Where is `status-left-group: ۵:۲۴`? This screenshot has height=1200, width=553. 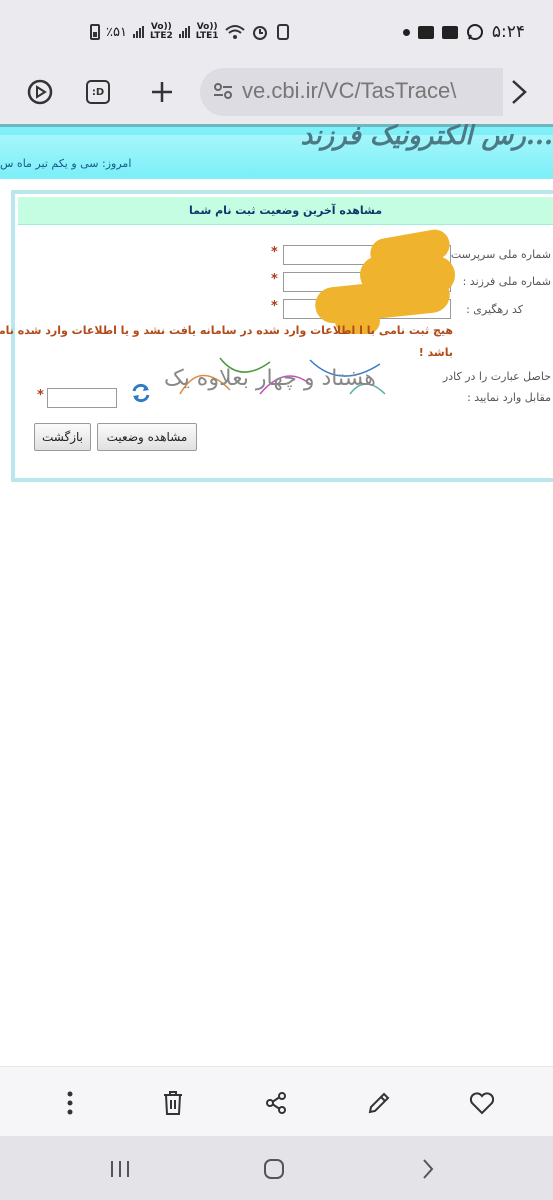
status-left-group: ۵:۲۴ is located at coordinates (463, 32).